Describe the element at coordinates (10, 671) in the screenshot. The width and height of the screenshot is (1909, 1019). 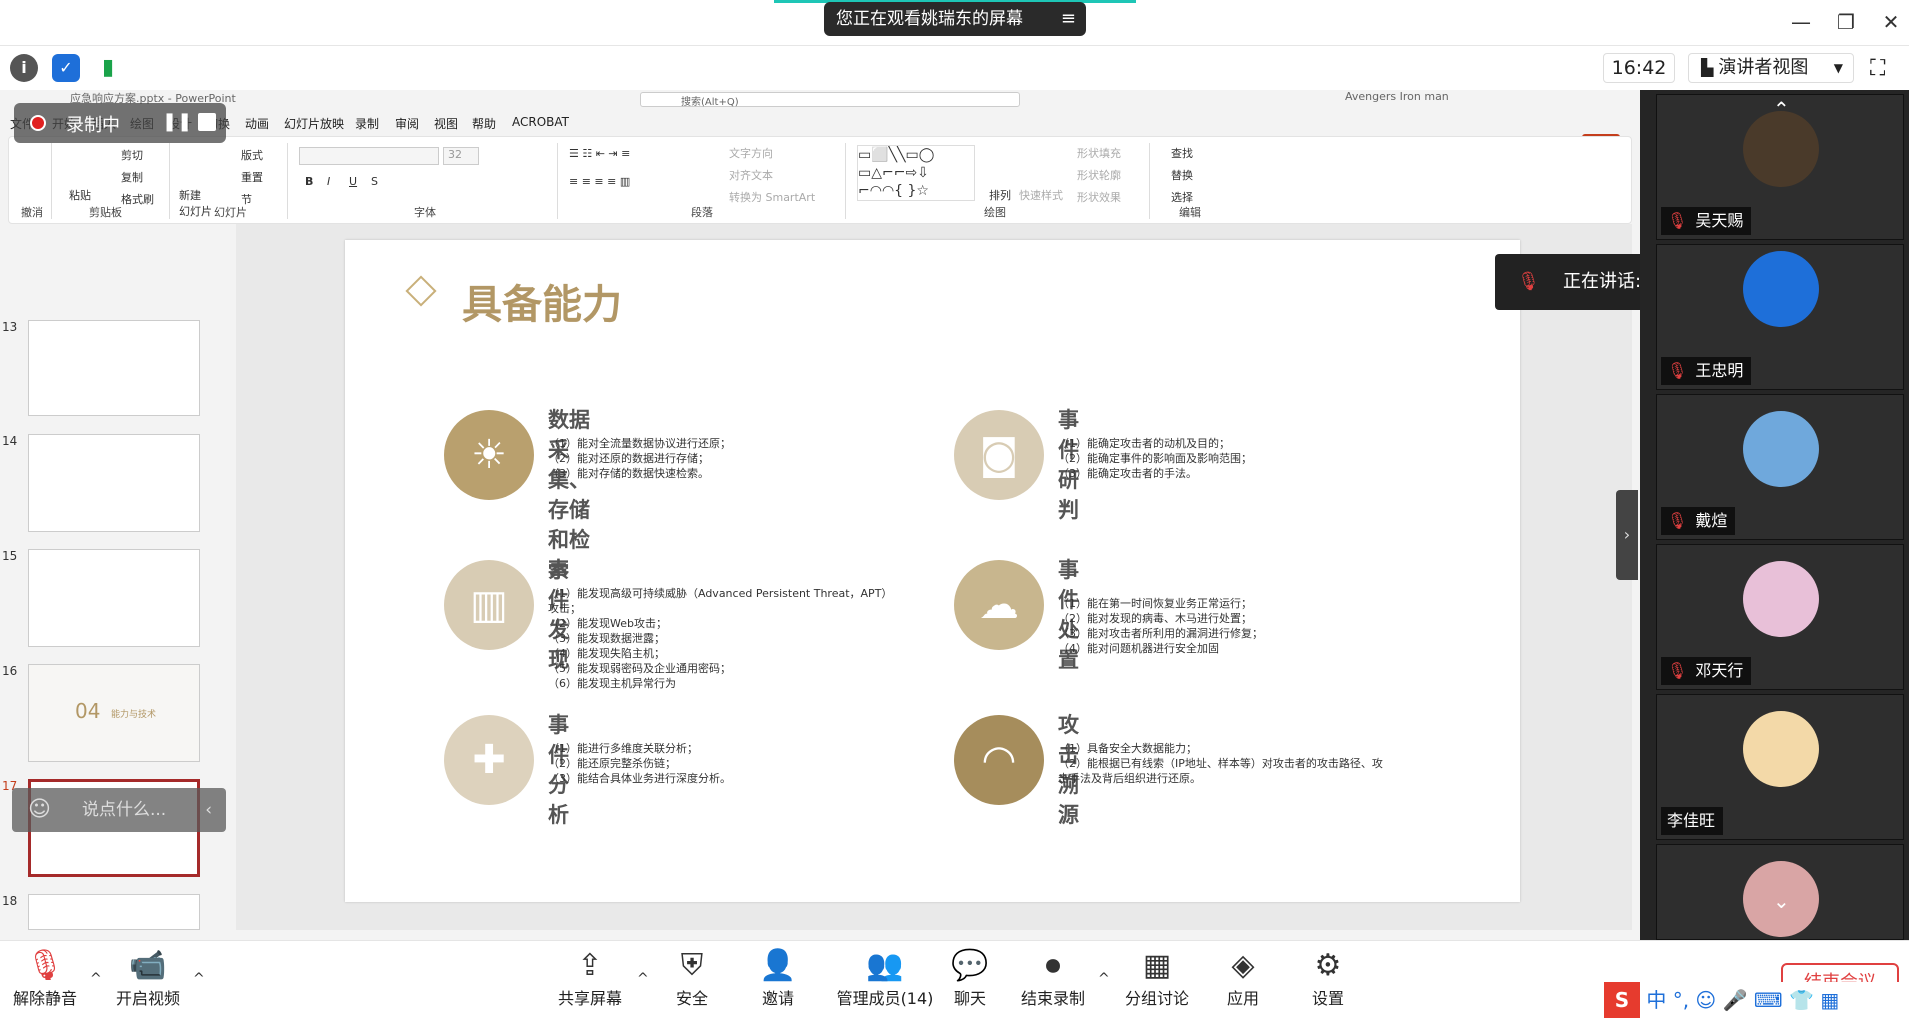
I see `thumb-number: 16` at that location.